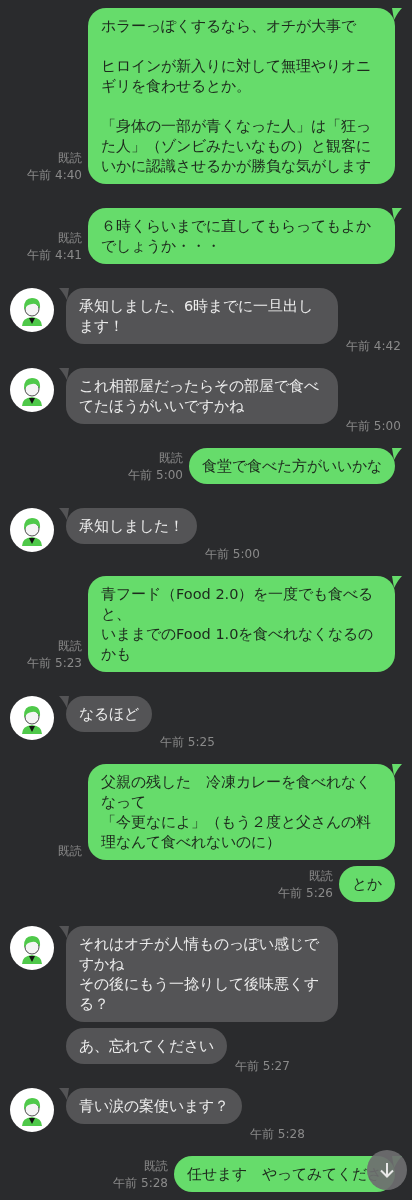  What do you see at coordinates (229, 26) in the screenshot?
I see `message-text: ホラーっぽくするなら、オチが大事で` at bounding box center [229, 26].